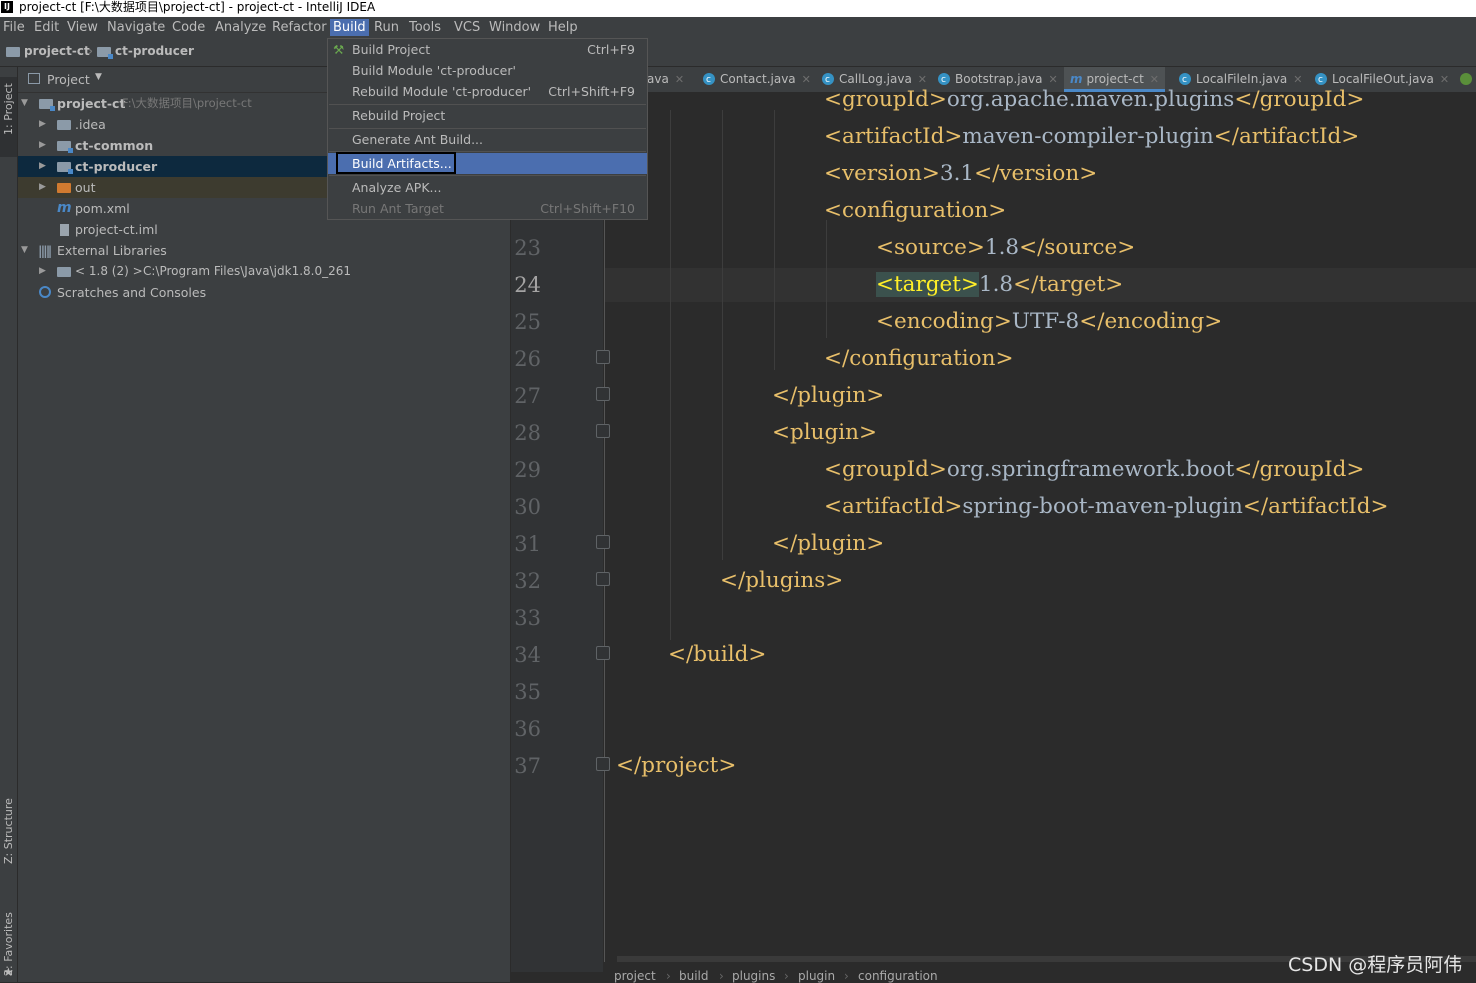 This screenshot has height=983, width=1476. Describe the element at coordinates (1090, 99) in the screenshot. I see `xml-text: org.apache.maven.plugins` at that location.